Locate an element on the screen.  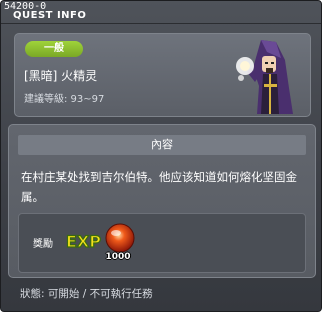
svg-text: EXP is located at coordinates (83, 241).